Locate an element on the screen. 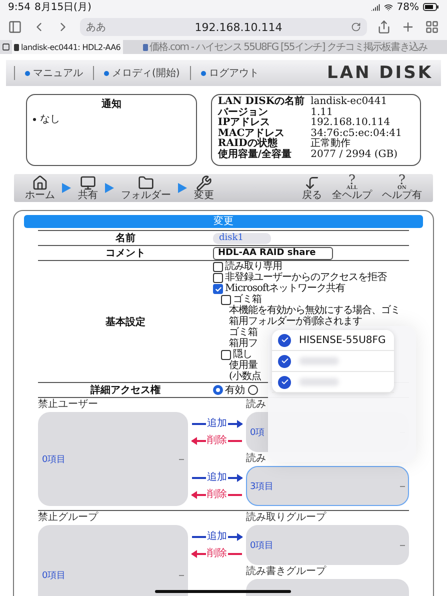  info-label: IPアドレス is located at coordinates (245, 123).